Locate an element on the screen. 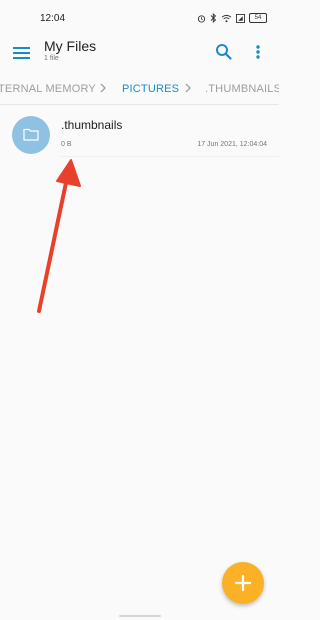  battery-icon: 54 is located at coordinates (258, 18).